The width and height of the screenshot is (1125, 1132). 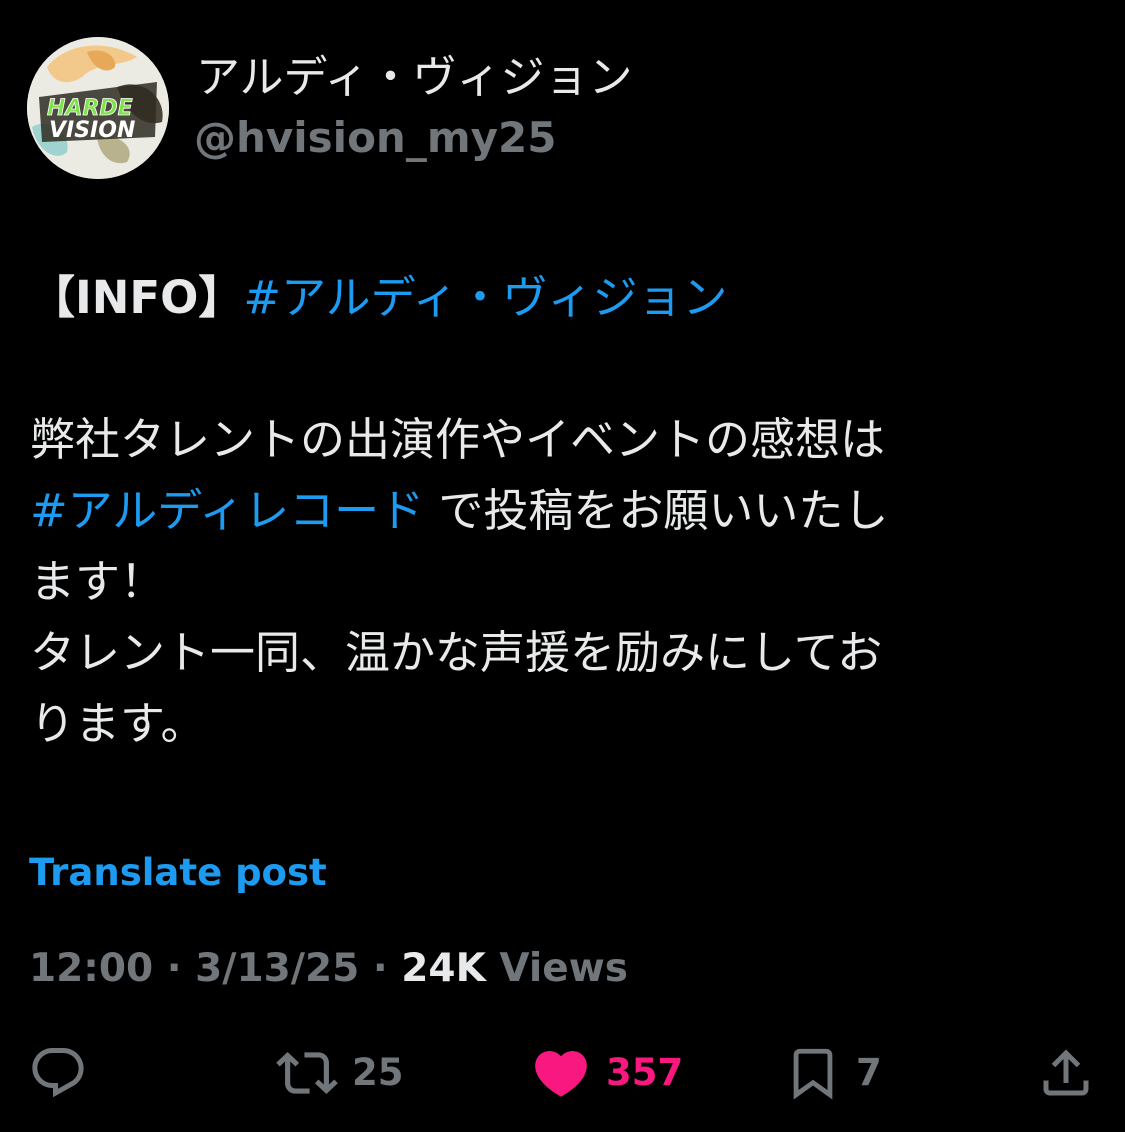 I want to click on bookmark-button: 7, so click(x=833, y=1073).